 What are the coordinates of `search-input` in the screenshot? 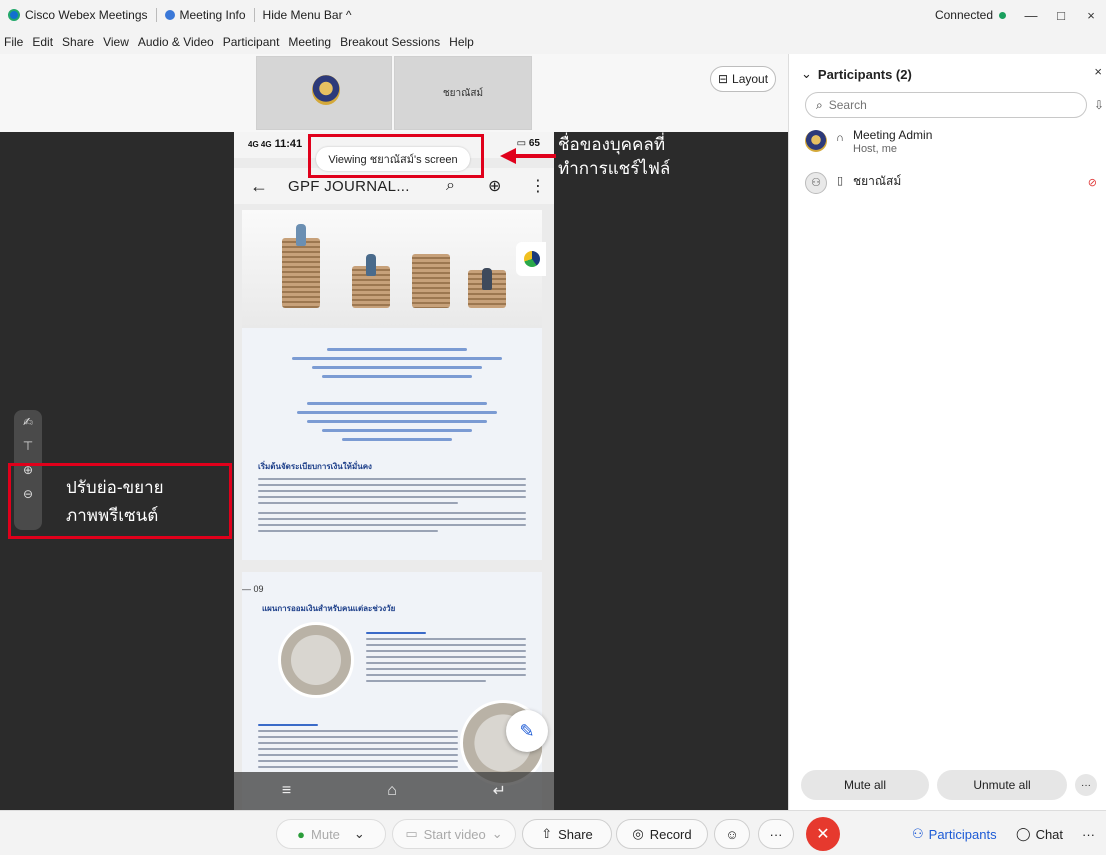 It's located at (943, 105).